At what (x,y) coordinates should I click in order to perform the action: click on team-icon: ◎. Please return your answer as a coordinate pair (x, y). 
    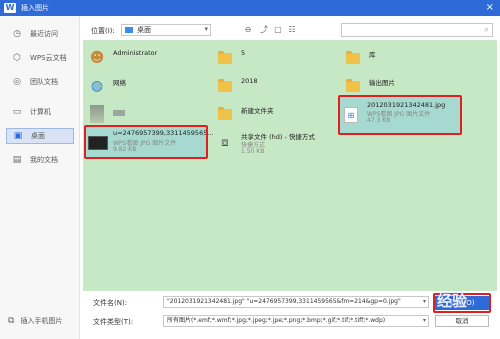
    Looking at the image, I should click on (17, 82).